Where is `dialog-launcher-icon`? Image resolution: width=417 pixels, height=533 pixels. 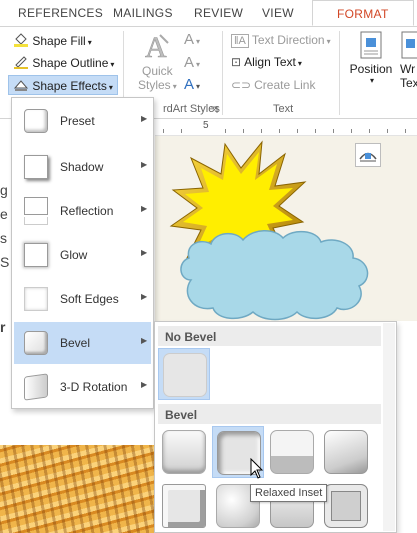
dialog-launcher-icon is located at coordinates (214, 110).